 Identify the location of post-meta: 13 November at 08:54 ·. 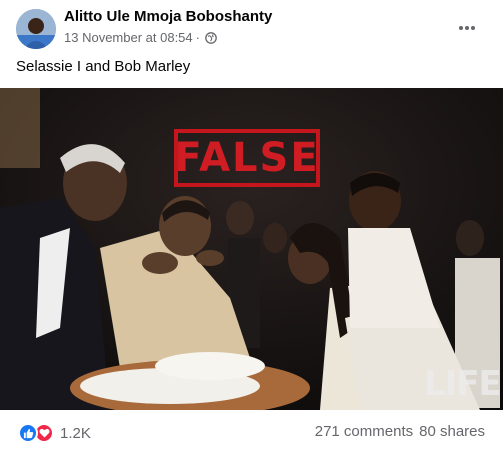
(140, 37).